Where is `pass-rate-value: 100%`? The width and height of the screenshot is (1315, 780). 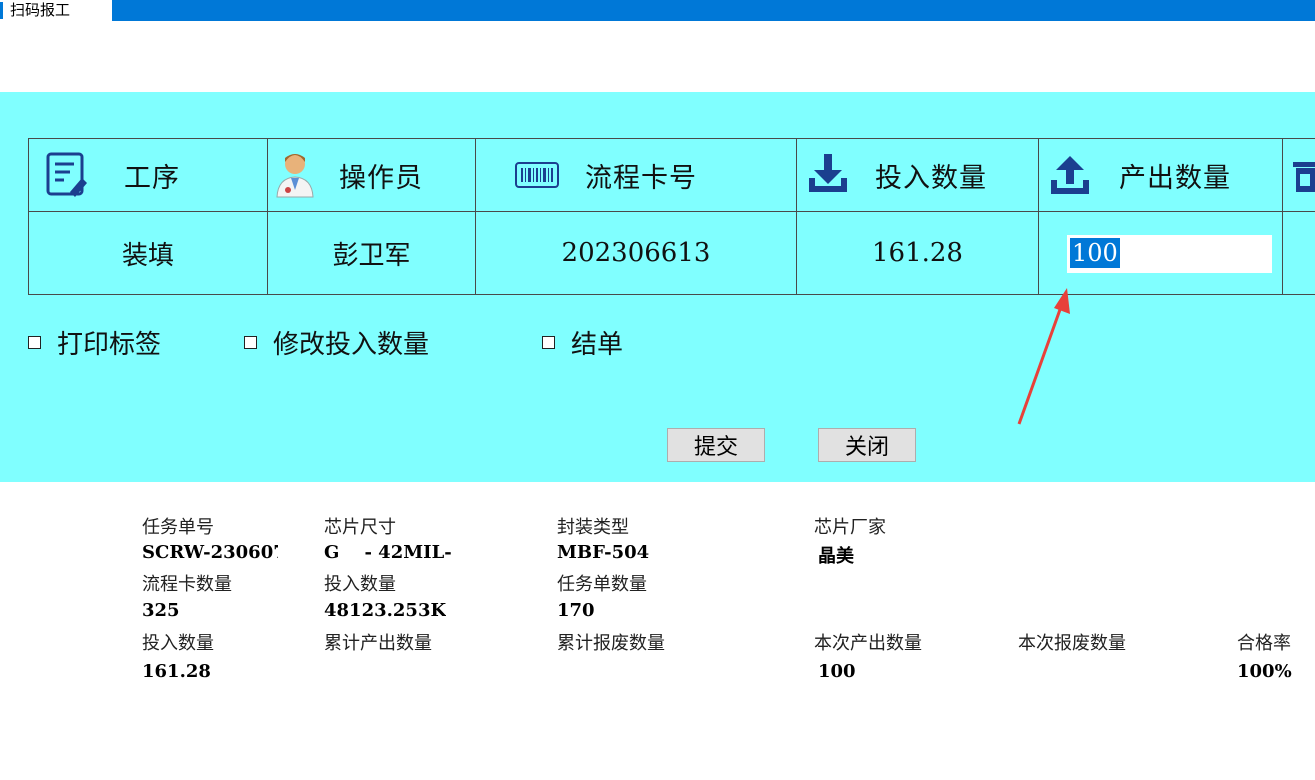
pass-rate-value: 100% is located at coordinates (1264, 671).